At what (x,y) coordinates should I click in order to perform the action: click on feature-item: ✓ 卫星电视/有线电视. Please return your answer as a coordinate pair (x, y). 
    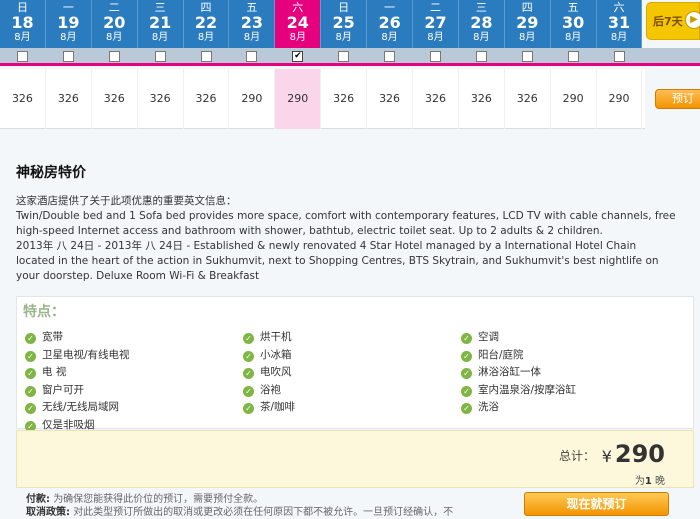
    Looking at the image, I should click on (77, 354).